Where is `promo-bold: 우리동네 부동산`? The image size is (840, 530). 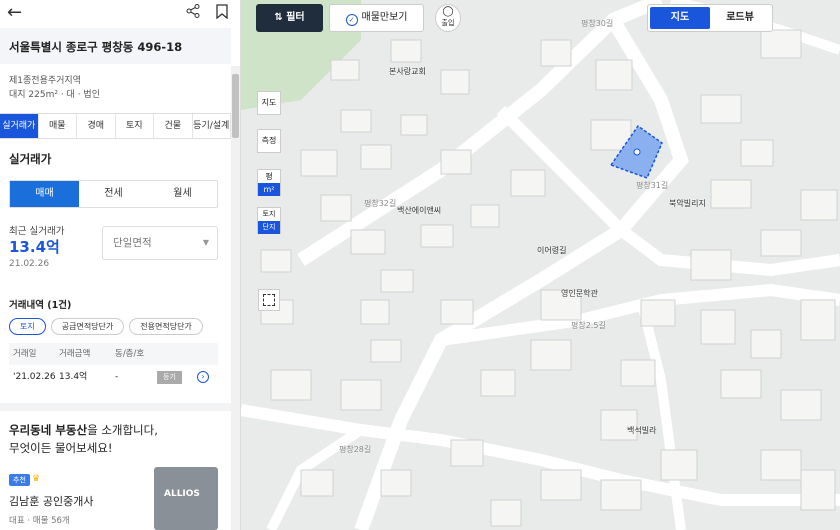
promo-bold: 우리동네 부동산 is located at coordinates (48, 430).